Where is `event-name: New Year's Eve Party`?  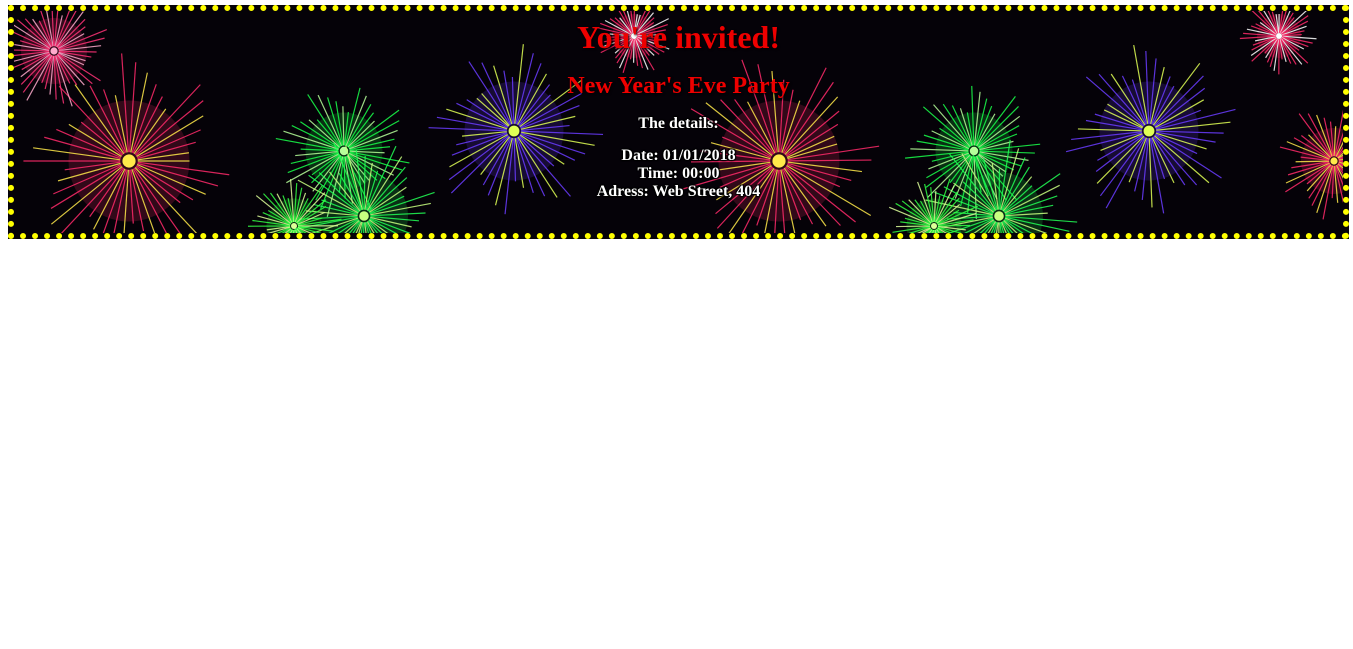 event-name: New Year's Eve Party is located at coordinates (678, 86).